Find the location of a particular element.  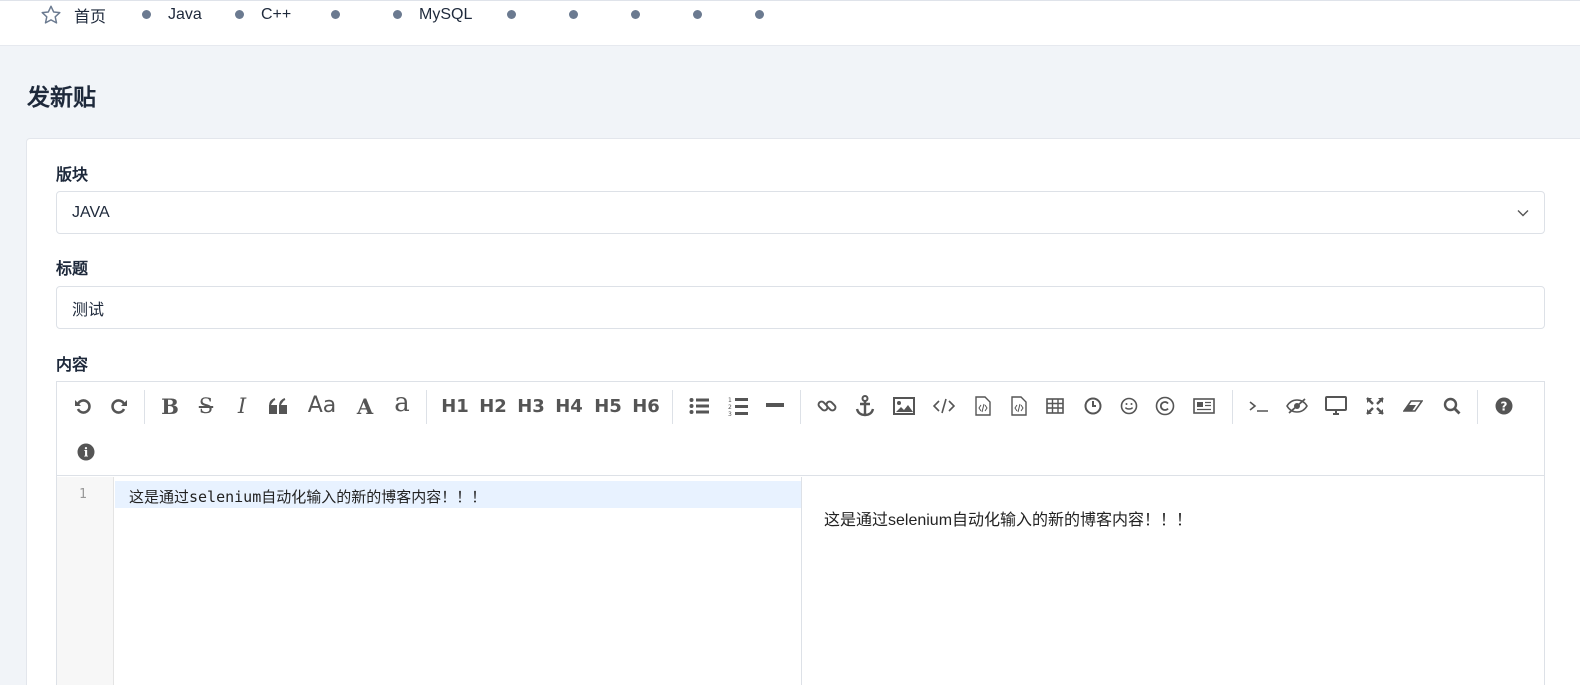

italic-icon: I is located at coordinates (242, 406).